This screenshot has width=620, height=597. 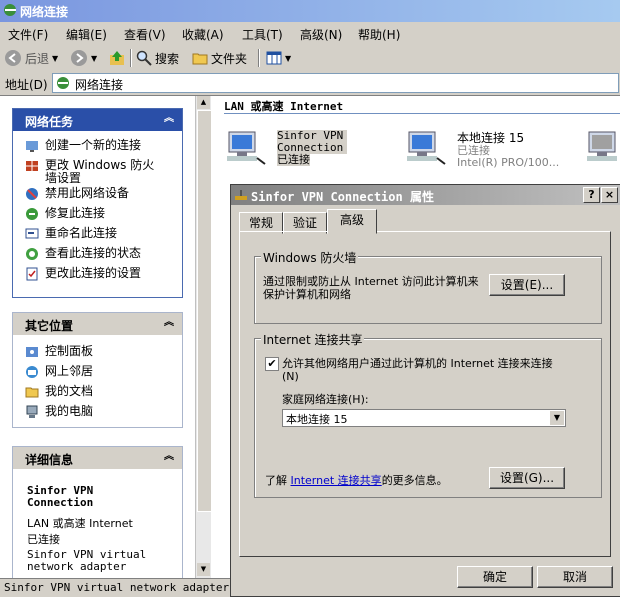 I want to click on address-bar: 地址(D) 网络连接, so click(x=310, y=83).